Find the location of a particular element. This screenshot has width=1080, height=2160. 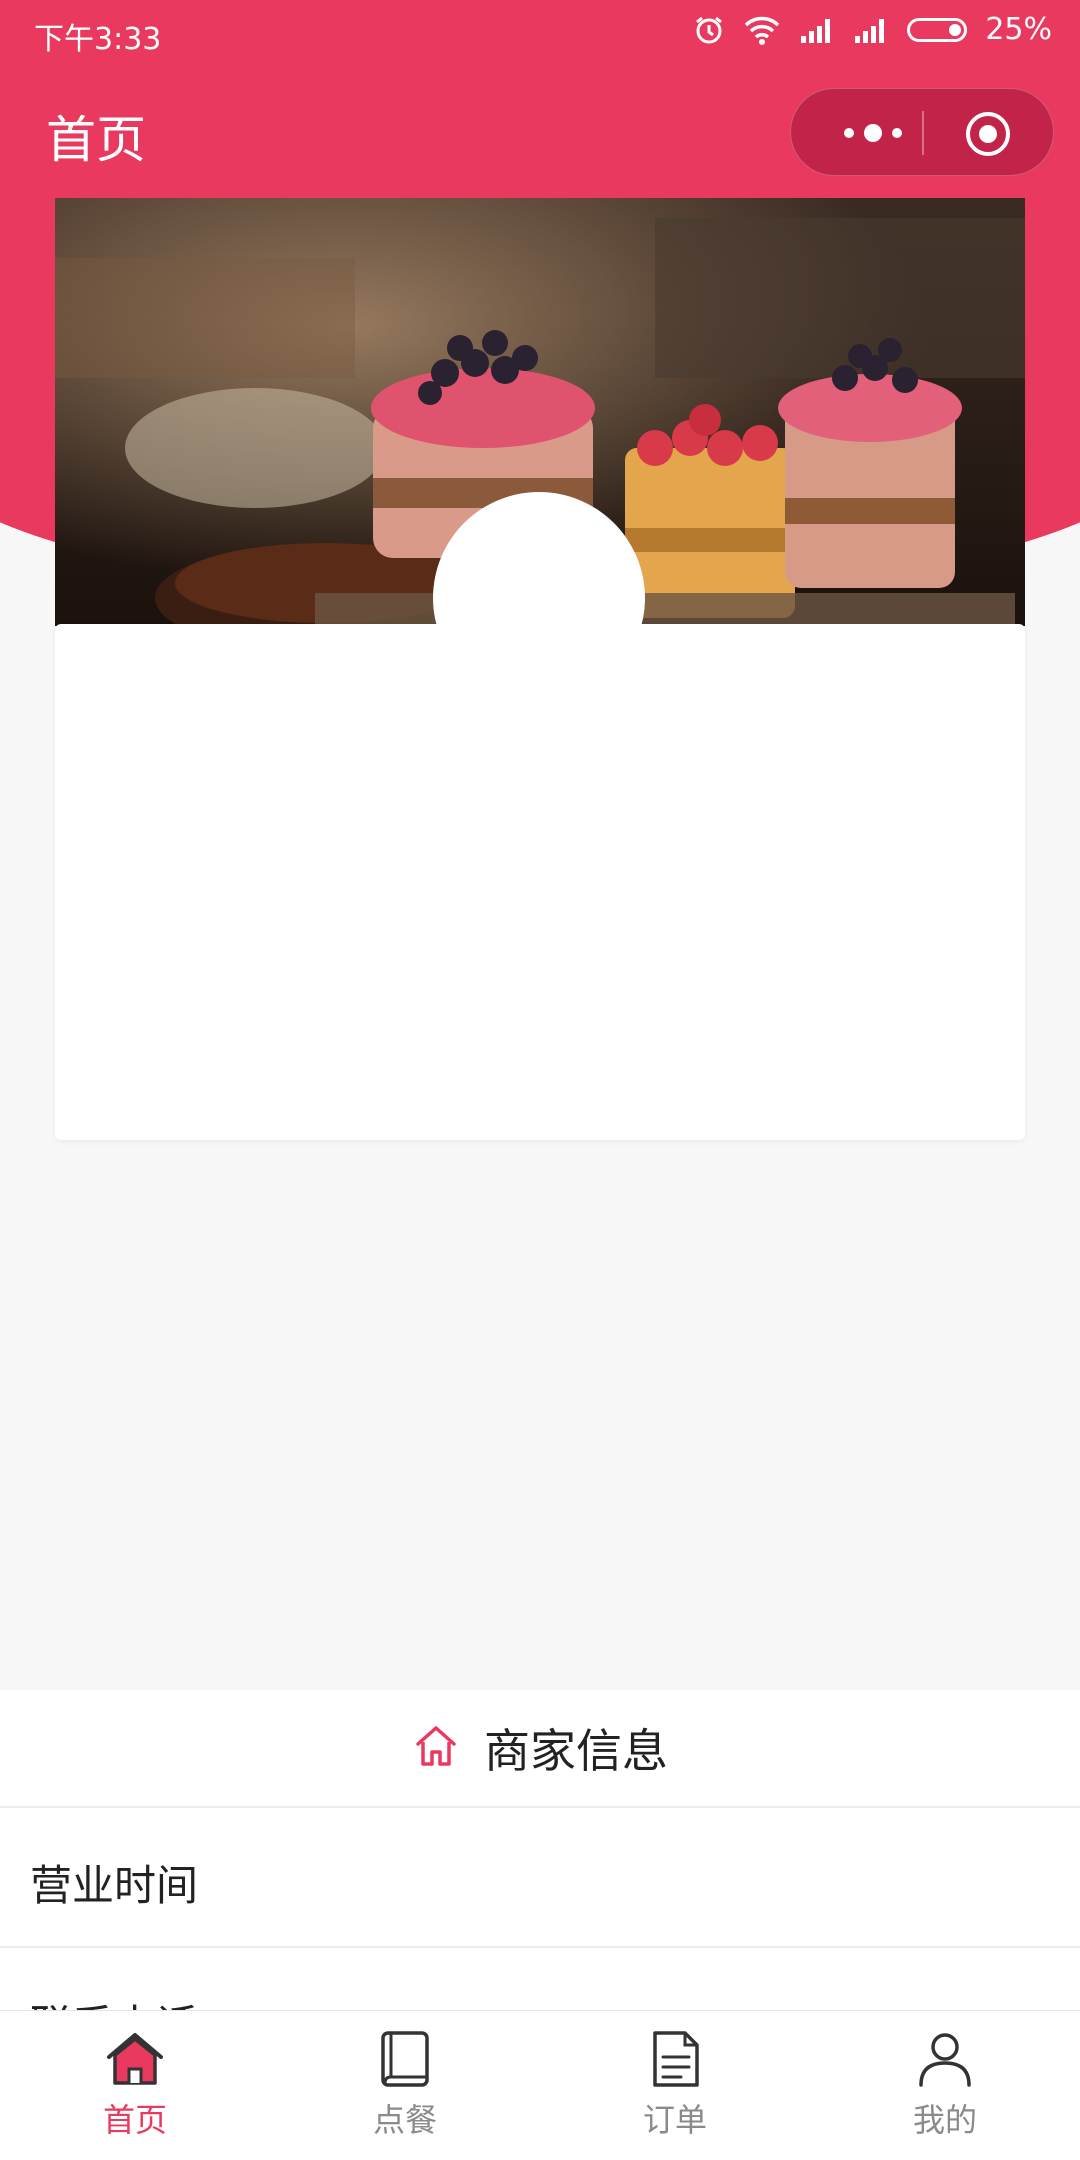

business-hours-label: 营业时间 is located at coordinates (114, 1885).